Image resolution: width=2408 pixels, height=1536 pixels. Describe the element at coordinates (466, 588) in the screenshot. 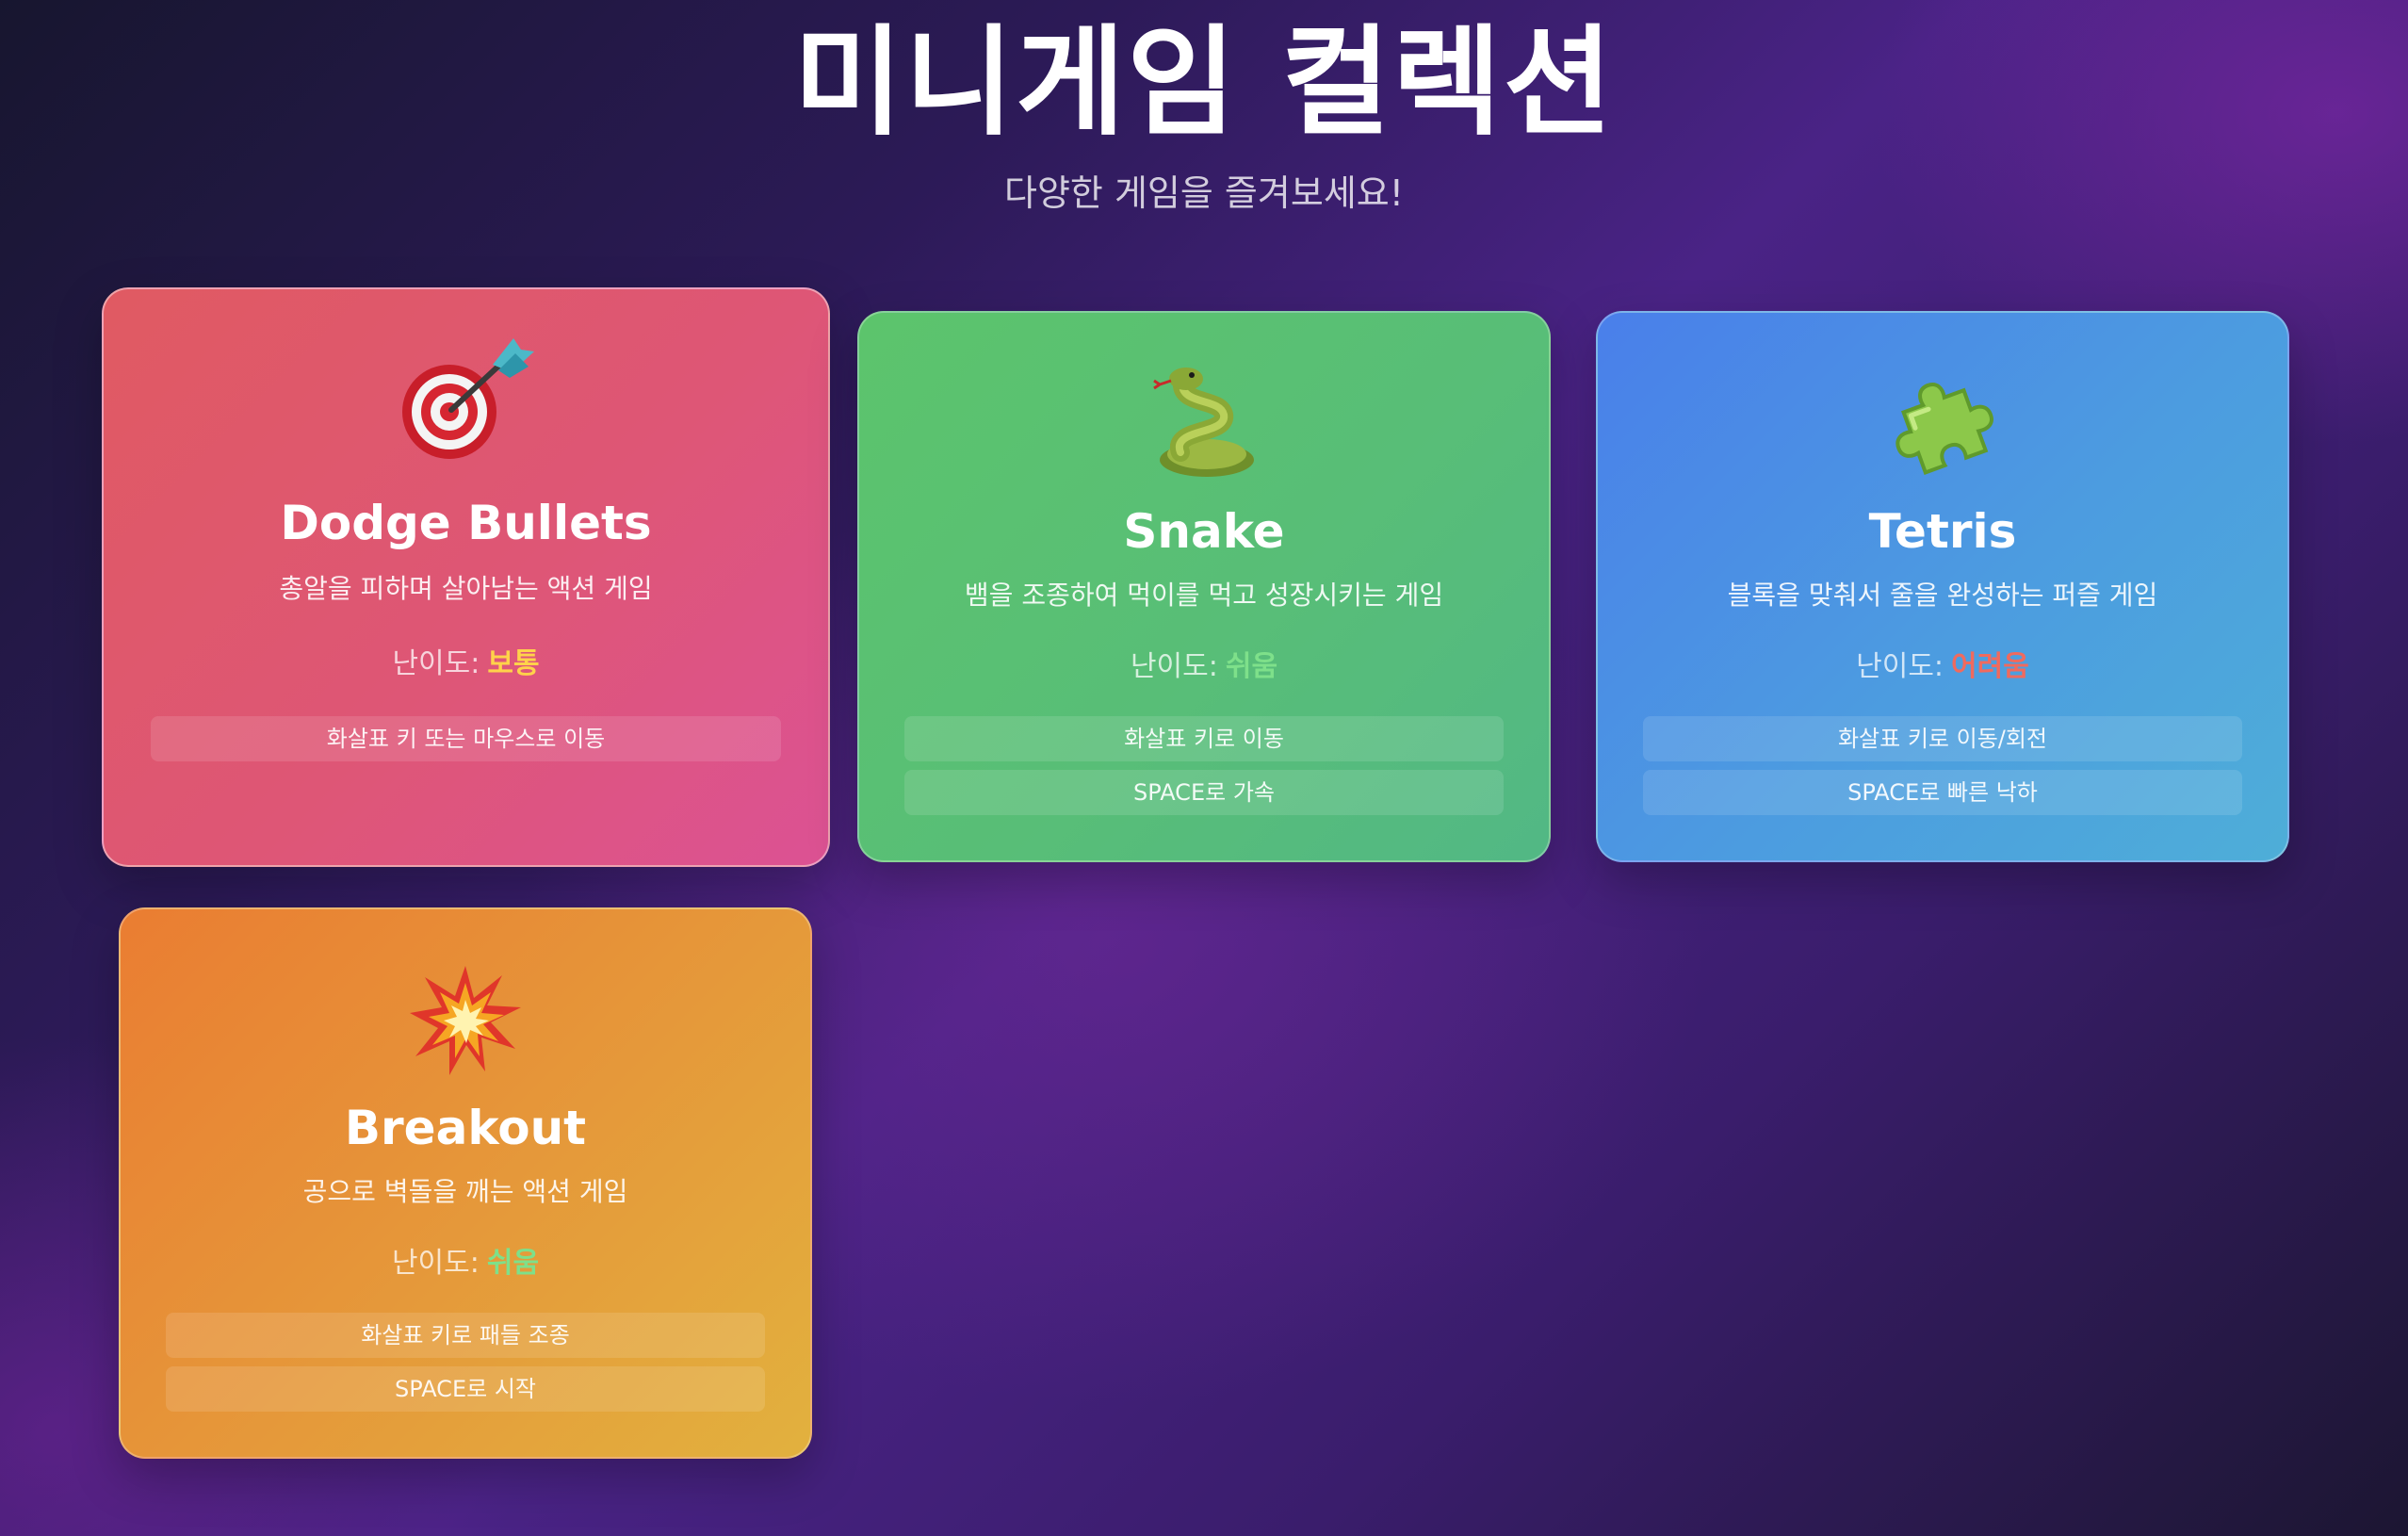

I see `game-description: 총알을 피하며 살아남는 액션 게임` at that location.